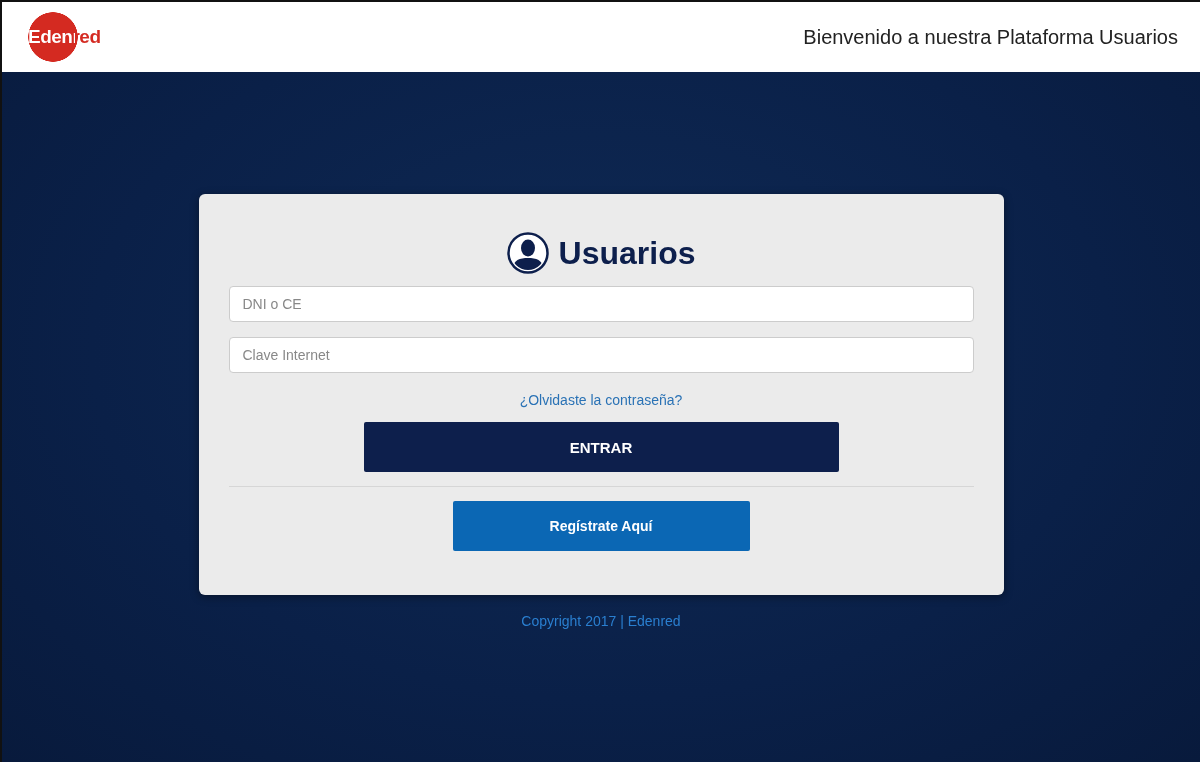 This screenshot has width=1200, height=762. What do you see at coordinates (601, 400) in the screenshot?
I see `forgot-password-link: ¿Olvidaste la contraseña?` at bounding box center [601, 400].